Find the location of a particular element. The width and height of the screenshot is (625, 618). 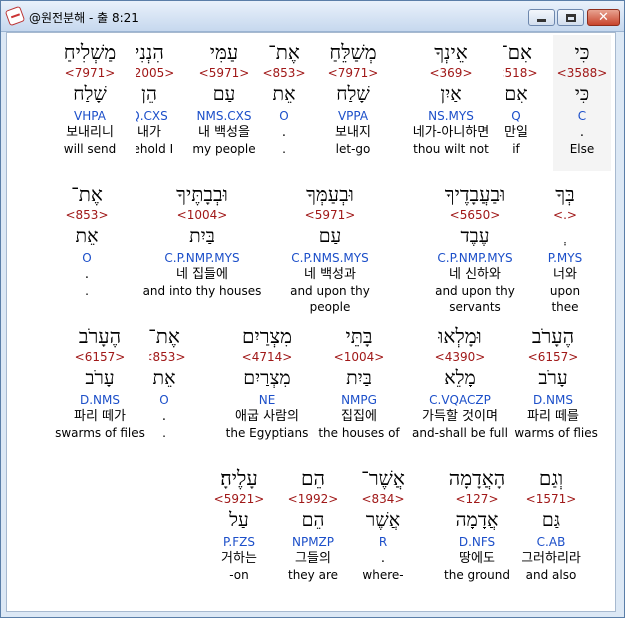

english-gloss: swarms of flies is located at coordinates (553, 433).